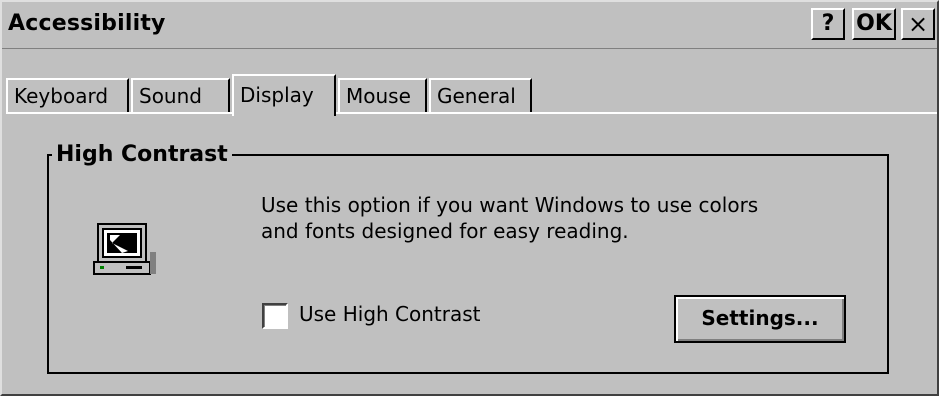 The height and width of the screenshot is (396, 939). I want to click on description-line-2: and fonts designed for easy reading., so click(445, 231).